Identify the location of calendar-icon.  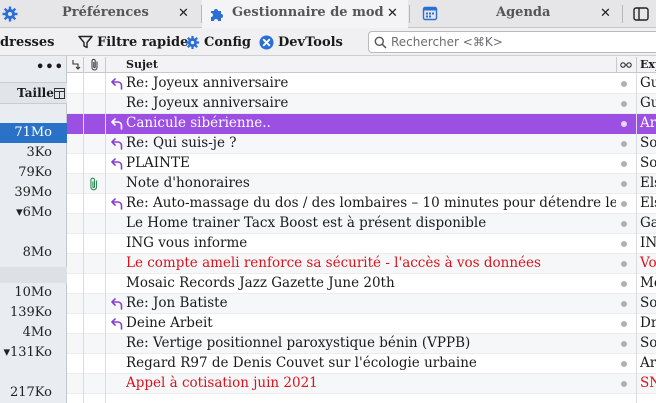
(430, 13).